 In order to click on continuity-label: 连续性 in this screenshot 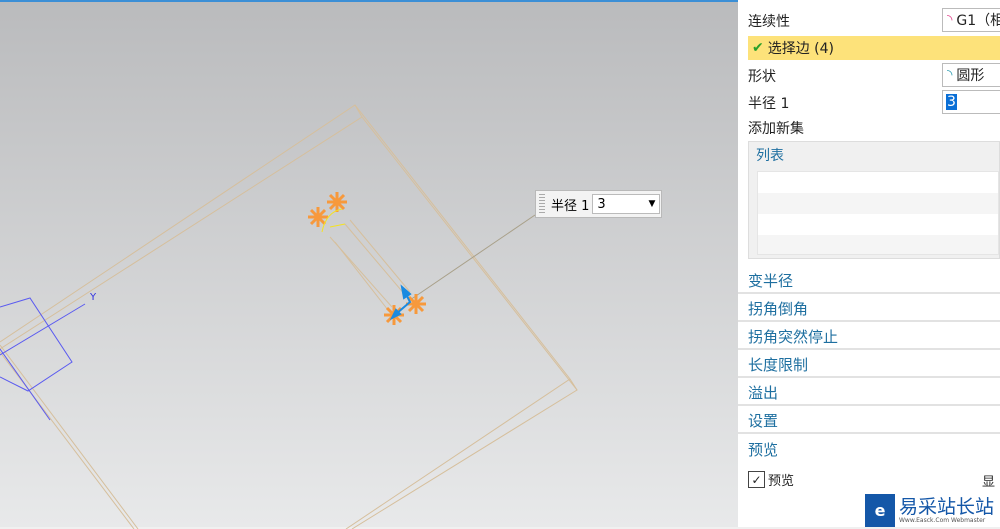, I will do `click(769, 22)`.